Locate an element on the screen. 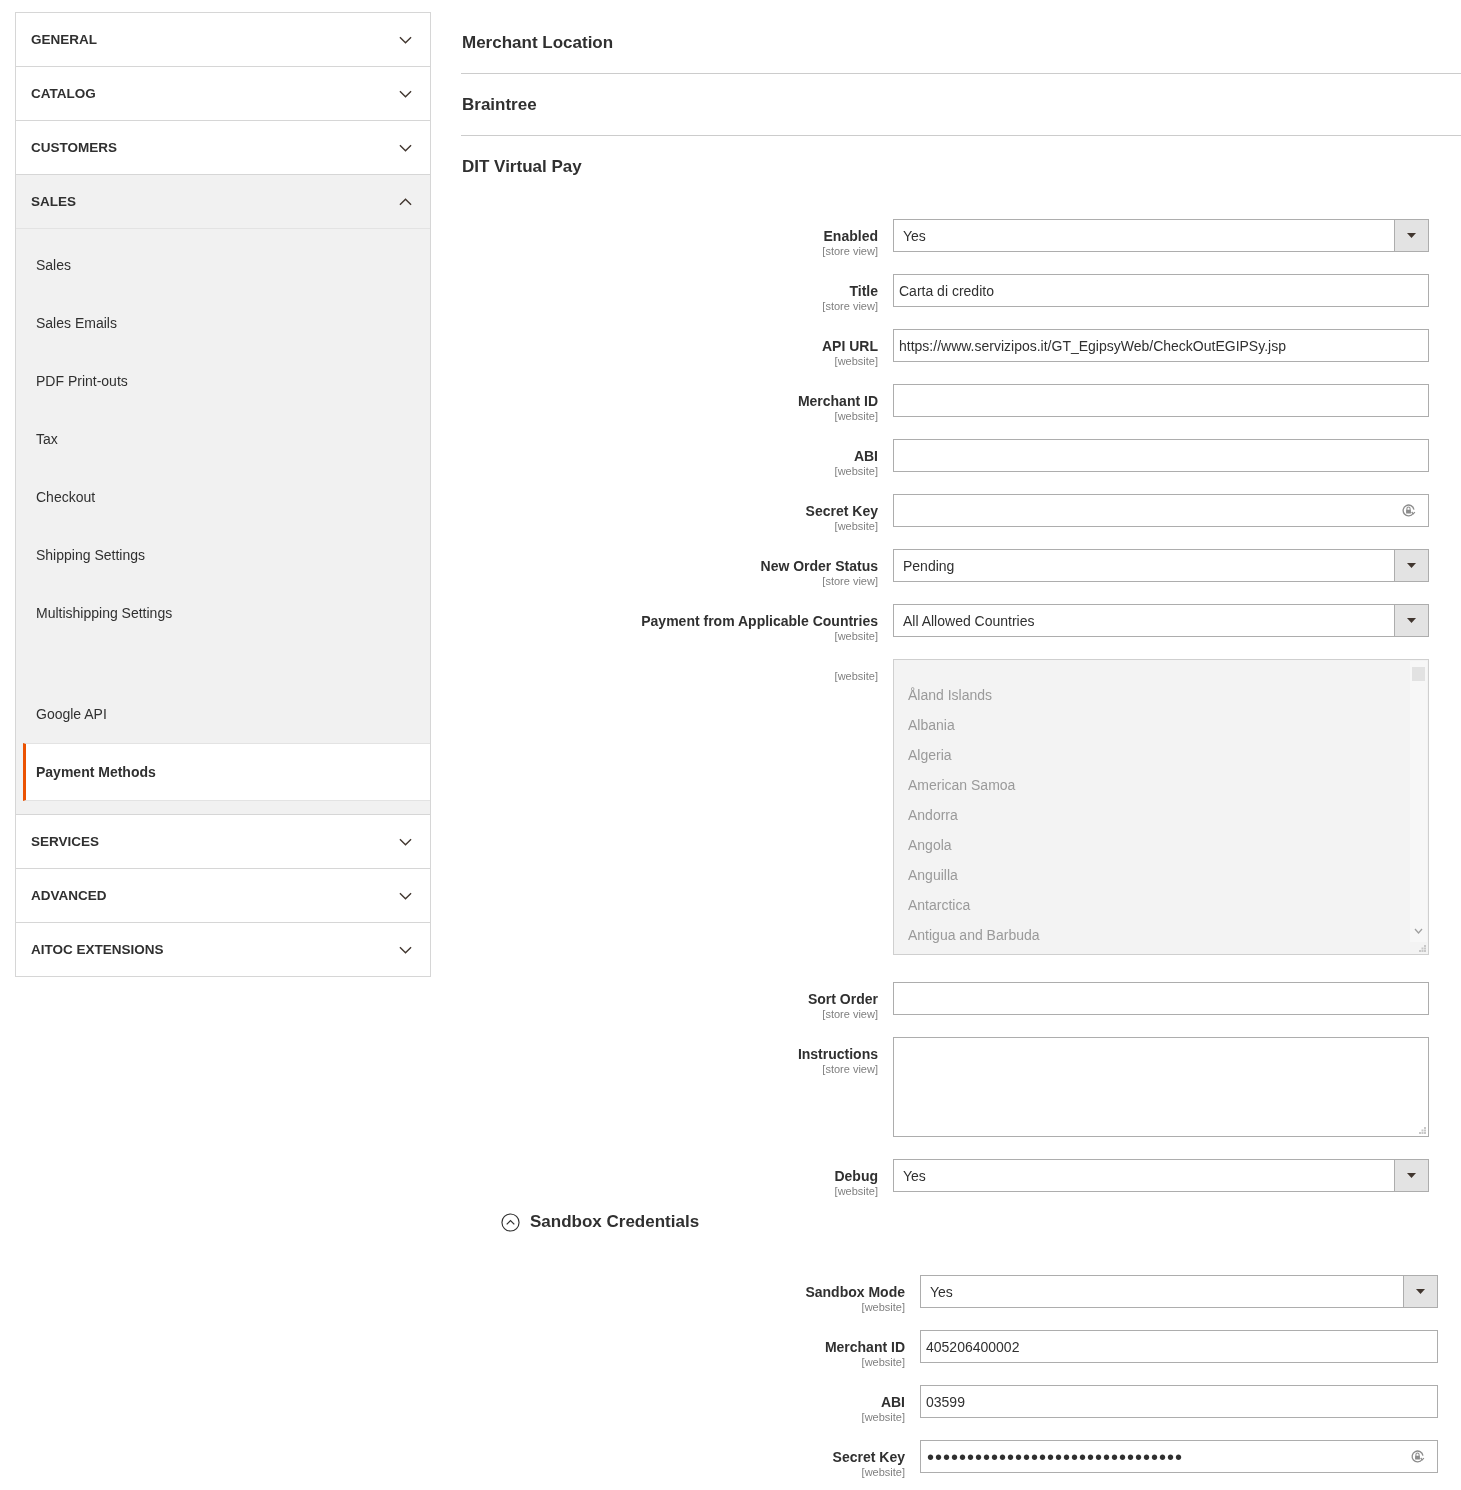 The height and width of the screenshot is (1490, 1461). nav-item: Payment Methods is located at coordinates (226, 772).